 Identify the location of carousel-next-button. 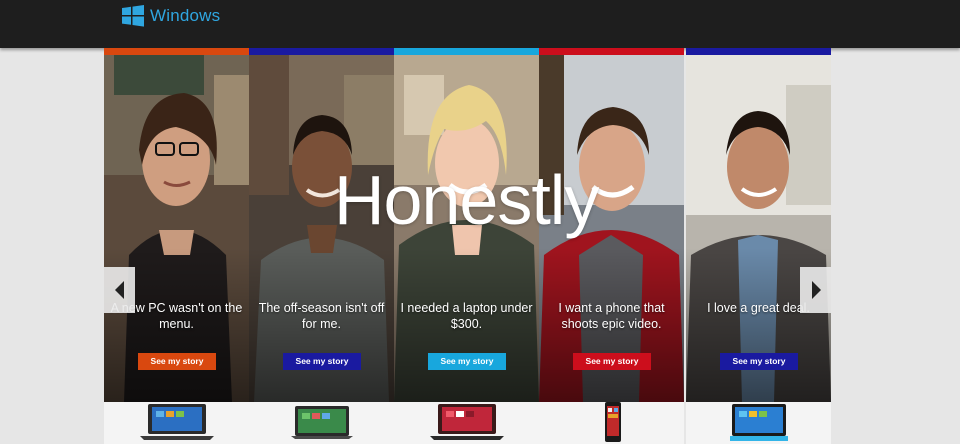
(815, 290).